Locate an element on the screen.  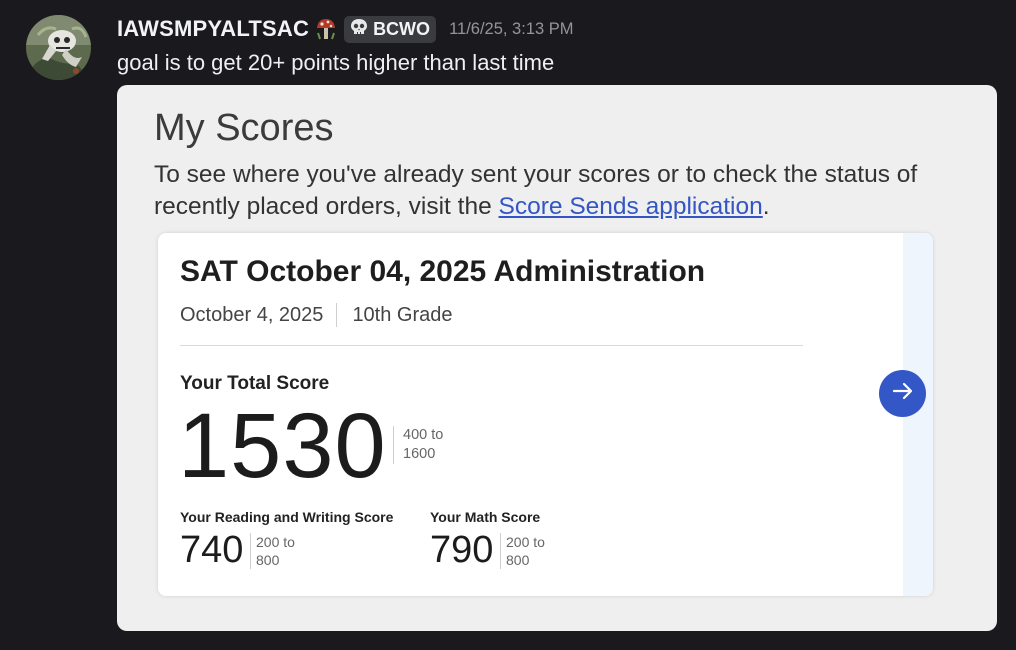
timestamp: 11/6/25, 3:13 PM is located at coordinates (511, 29).